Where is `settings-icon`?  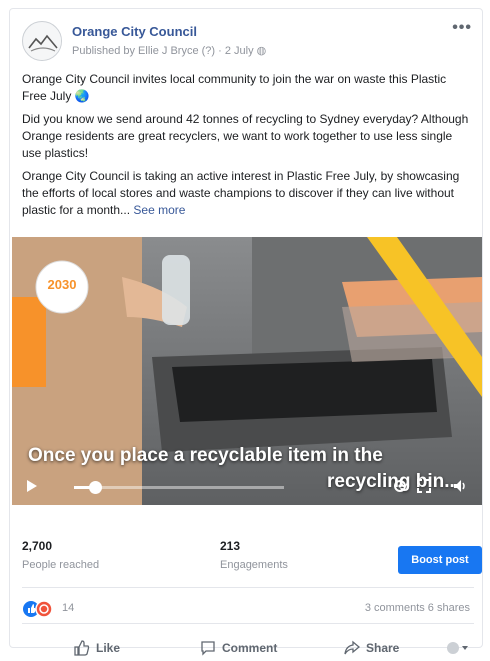 settings-icon is located at coordinates (400, 488).